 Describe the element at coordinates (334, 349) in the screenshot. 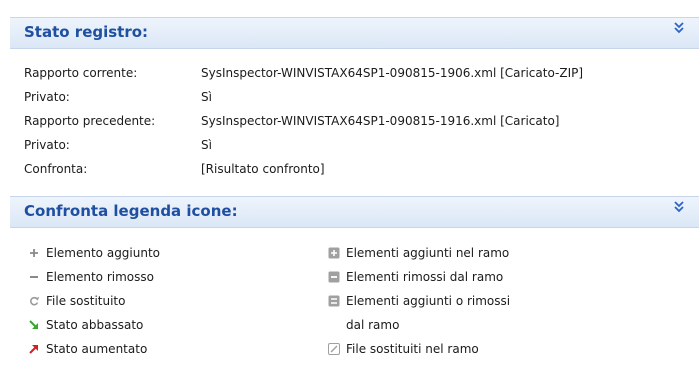

I see `branch-replaced-icon` at that location.